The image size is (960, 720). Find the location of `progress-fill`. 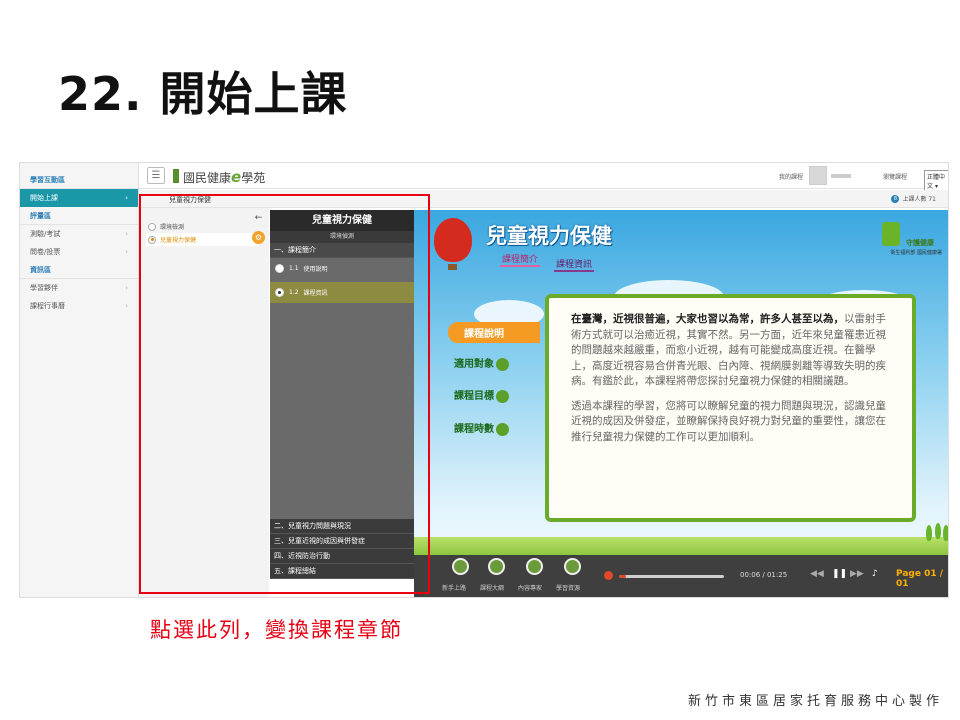

progress-fill is located at coordinates (623, 576).